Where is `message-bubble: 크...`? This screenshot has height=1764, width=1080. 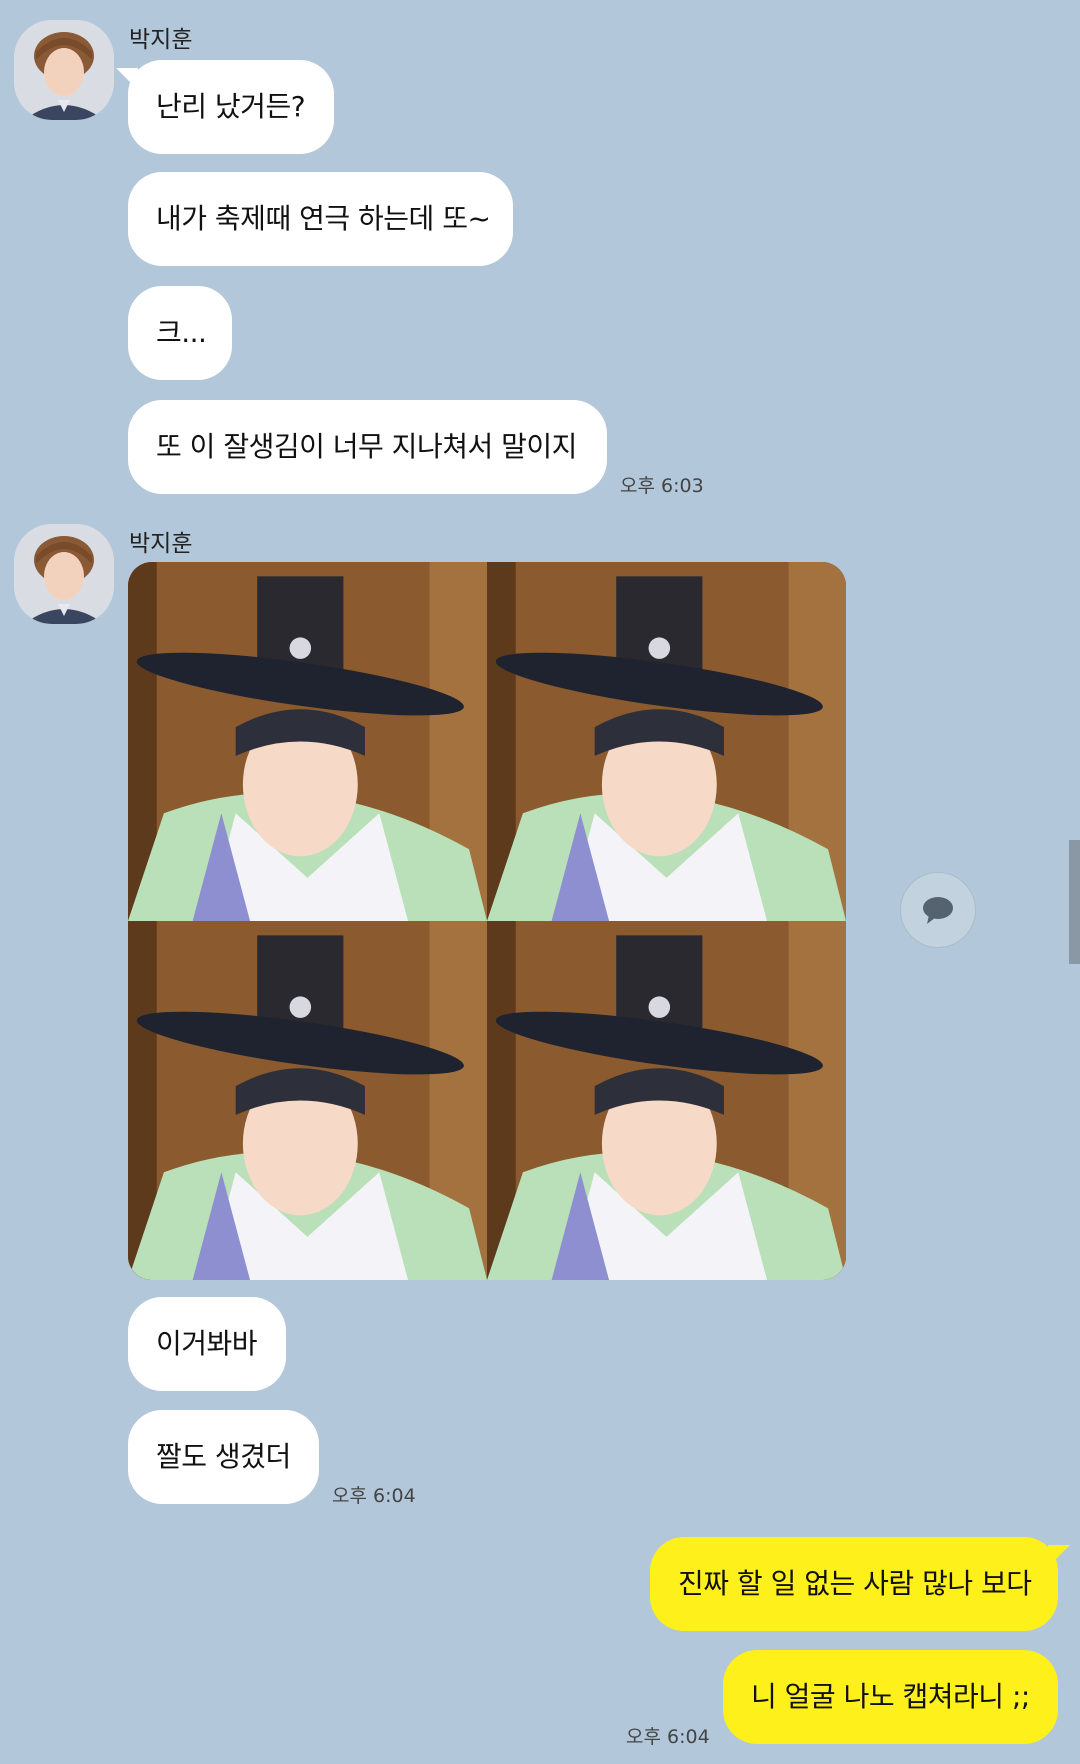 message-bubble: 크... is located at coordinates (180, 333).